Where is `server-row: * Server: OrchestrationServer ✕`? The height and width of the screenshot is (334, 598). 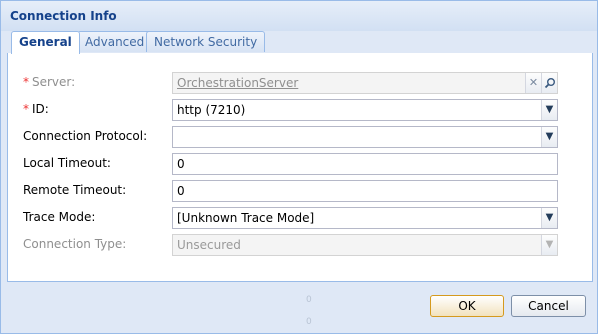
server-row: * Server: OrchestrationServer ✕ is located at coordinates (300, 83).